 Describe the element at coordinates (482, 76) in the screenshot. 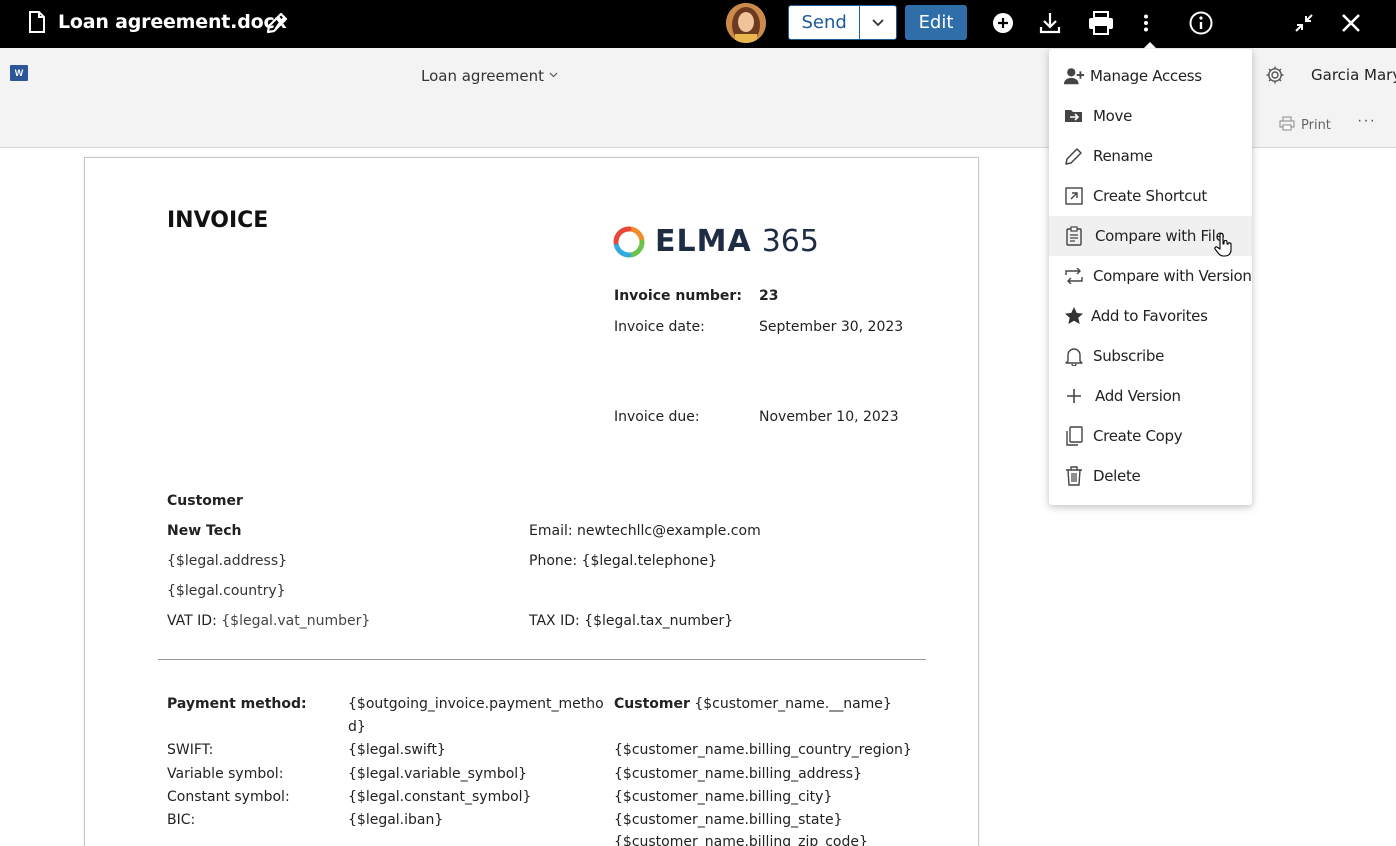

I see `document-name-label: Loan agreement` at that location.